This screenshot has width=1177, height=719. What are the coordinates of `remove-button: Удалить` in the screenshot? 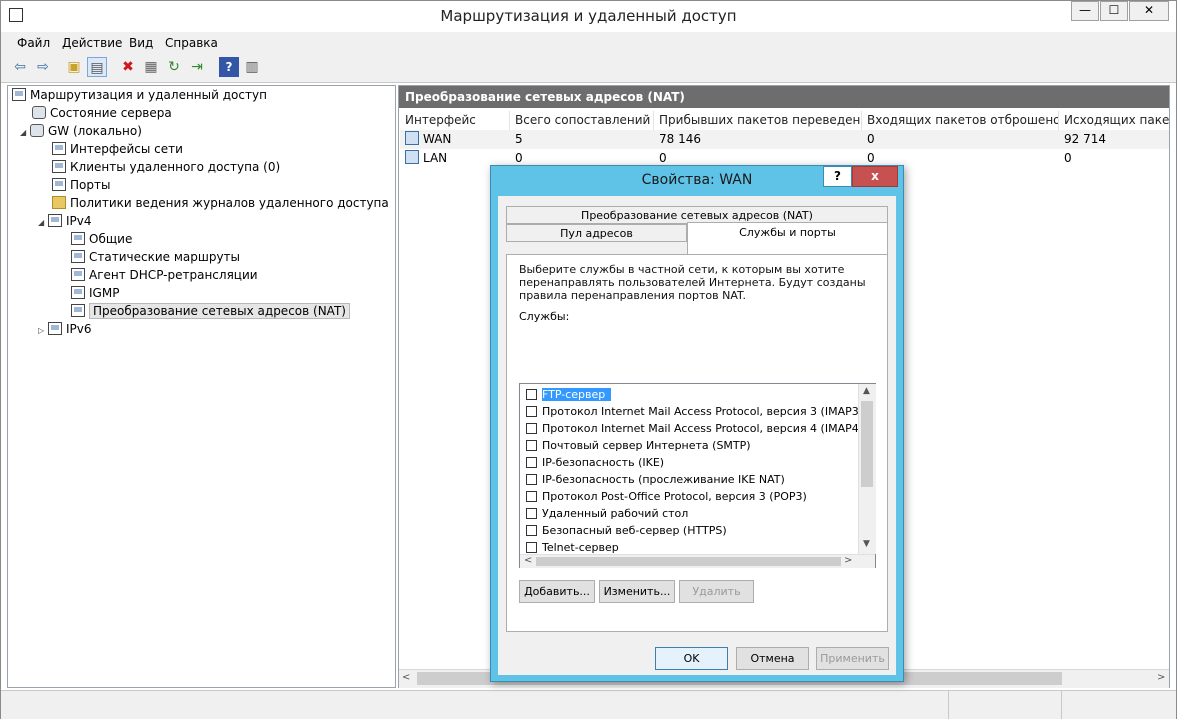 It's located at (716, 591).